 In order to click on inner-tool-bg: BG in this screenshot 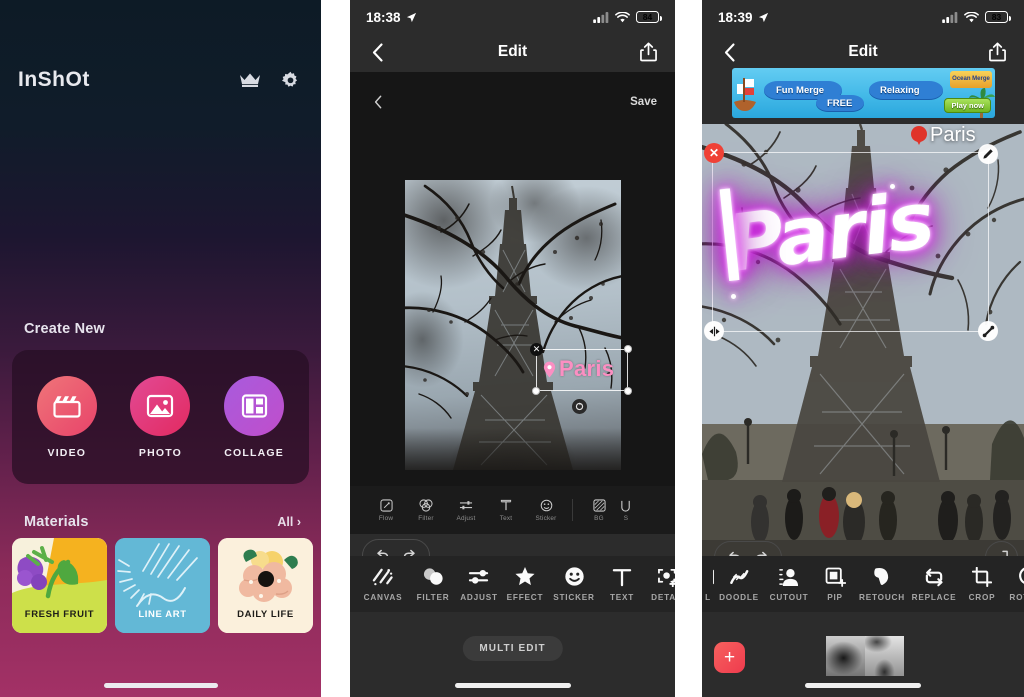, I will do `click(599, 510)`.